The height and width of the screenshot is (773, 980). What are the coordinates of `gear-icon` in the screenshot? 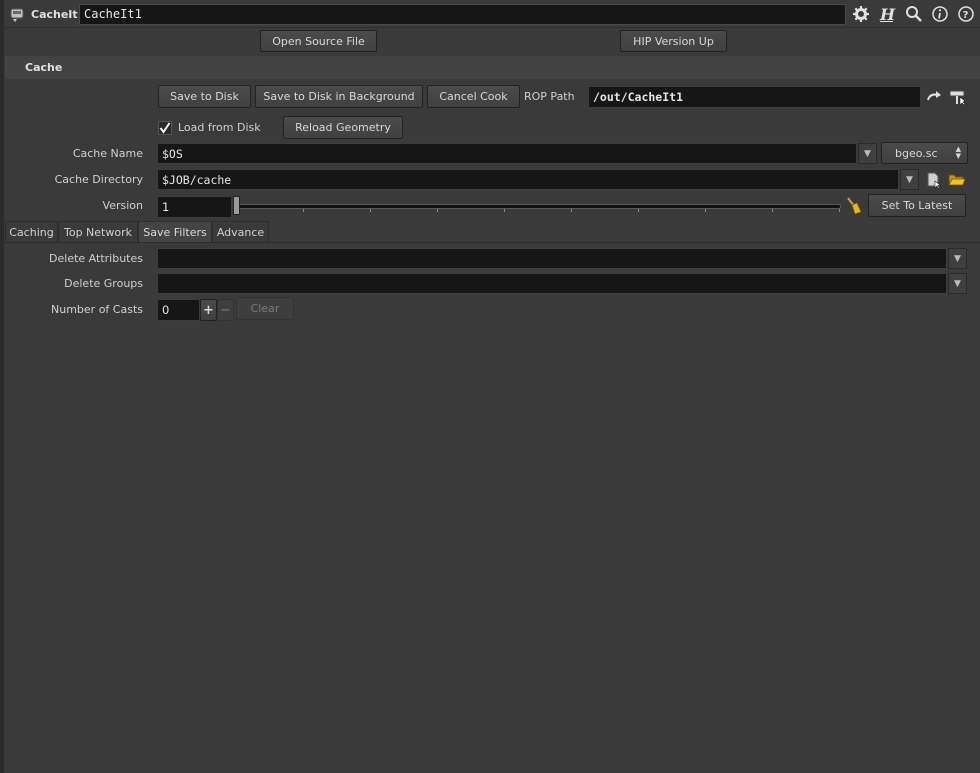 It's located at (861, 14).